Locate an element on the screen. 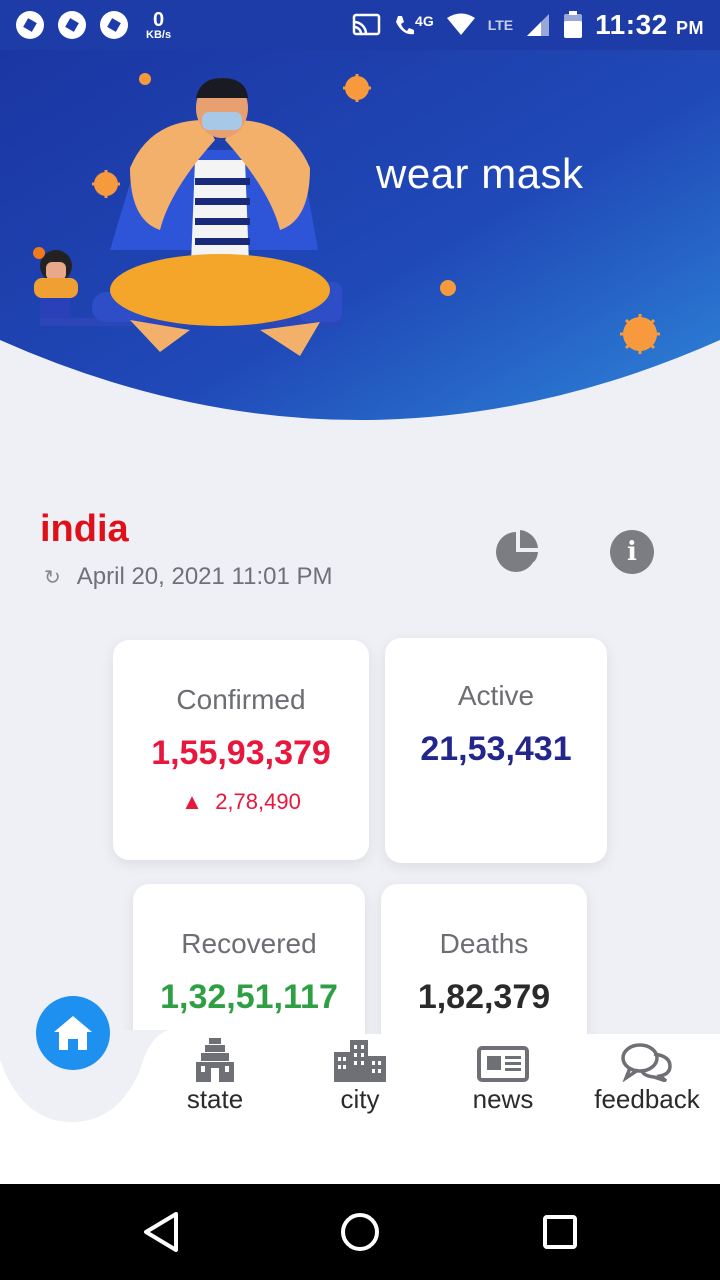 Image resolution: width=720 pixels, height=1280 pixels. temple-icon is located at coordinates (215, 1060).